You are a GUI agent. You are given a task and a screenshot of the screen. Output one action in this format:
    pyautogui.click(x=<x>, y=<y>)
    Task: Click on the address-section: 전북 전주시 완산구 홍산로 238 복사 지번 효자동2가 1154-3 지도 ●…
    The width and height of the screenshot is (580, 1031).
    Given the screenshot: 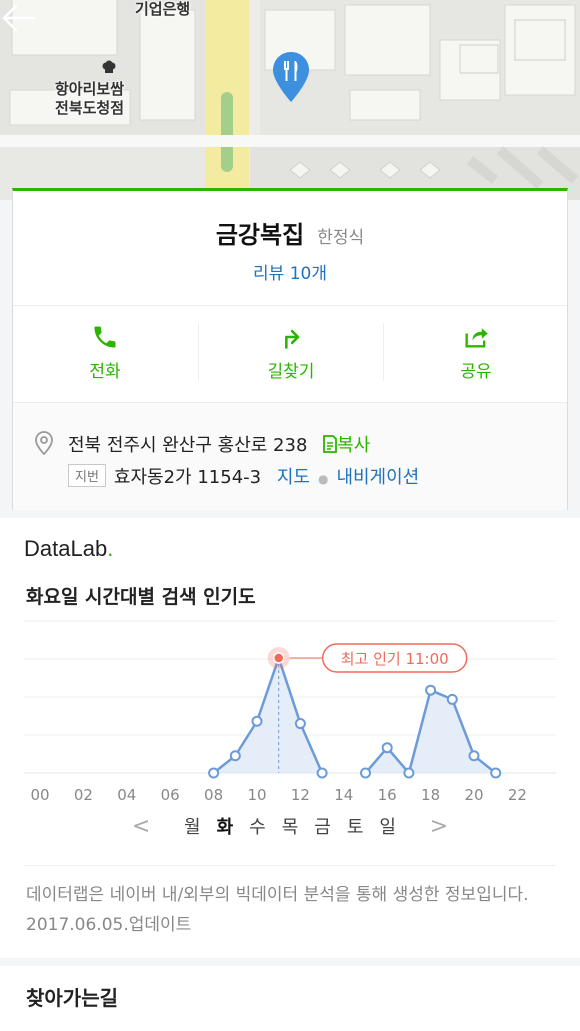 What is the action you would take?
    pyautogui.click(x=290, y=456)
    